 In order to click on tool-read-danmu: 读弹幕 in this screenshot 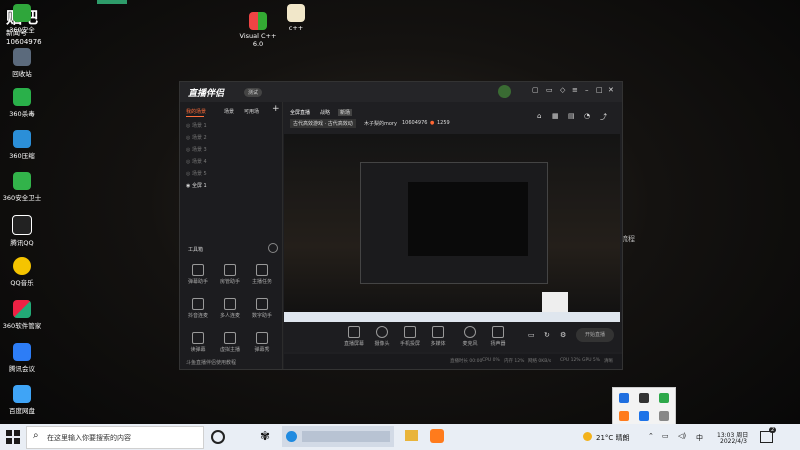, I will do `click(198, 342)`.